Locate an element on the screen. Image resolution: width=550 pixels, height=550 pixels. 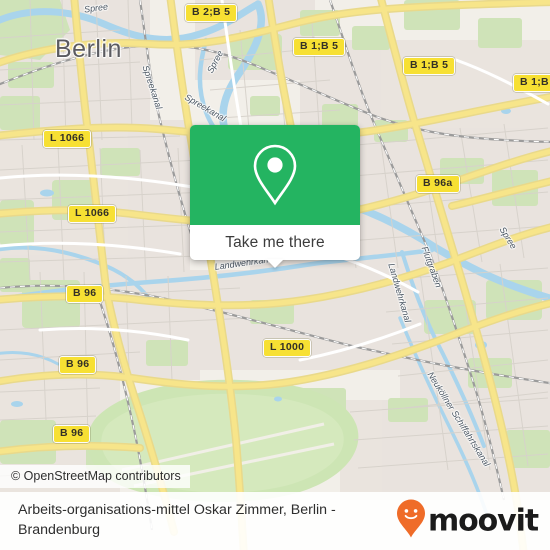
moovit-pin-smiley-icon is located at coordinates (411, 521).